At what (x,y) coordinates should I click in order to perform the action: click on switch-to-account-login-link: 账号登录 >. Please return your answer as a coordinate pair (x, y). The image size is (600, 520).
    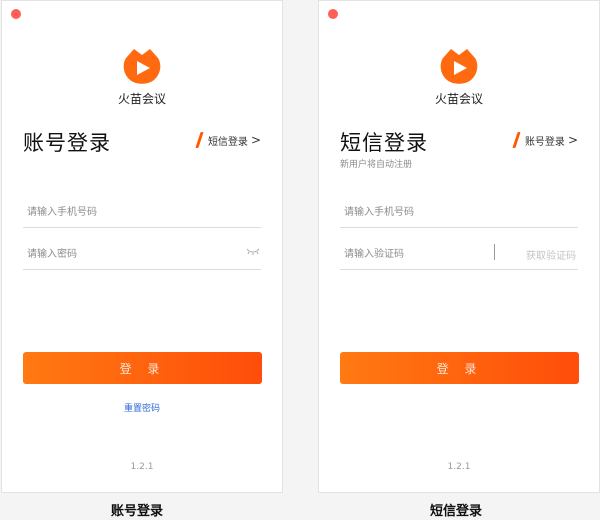
    Looking at the image, I should click on (545, 140).